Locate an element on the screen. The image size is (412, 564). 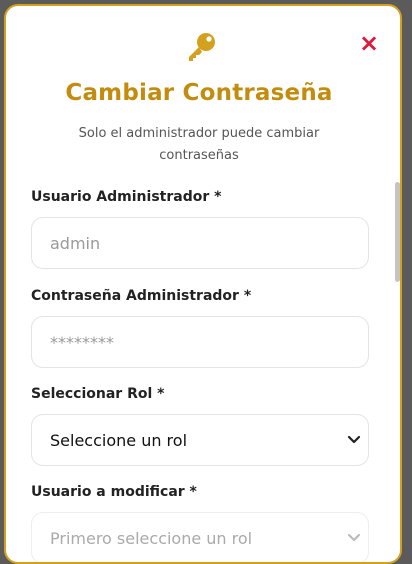
target-user-select: Primero seleccione un rol is located at coordinates (200, 537).